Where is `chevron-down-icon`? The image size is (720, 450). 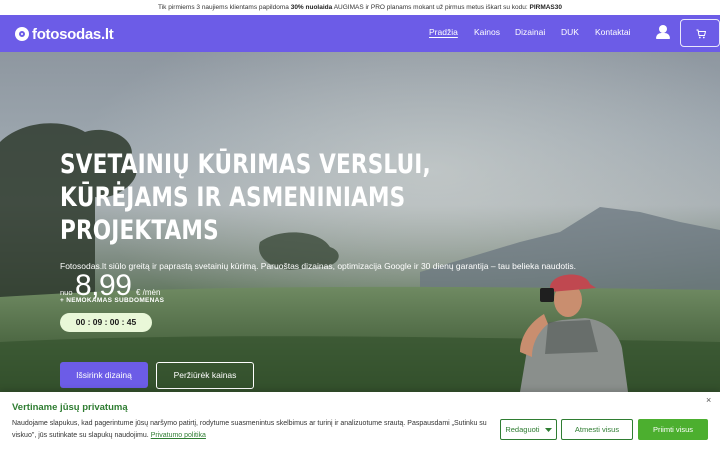
chevron-down-icon is located at coordinates (548, 429).